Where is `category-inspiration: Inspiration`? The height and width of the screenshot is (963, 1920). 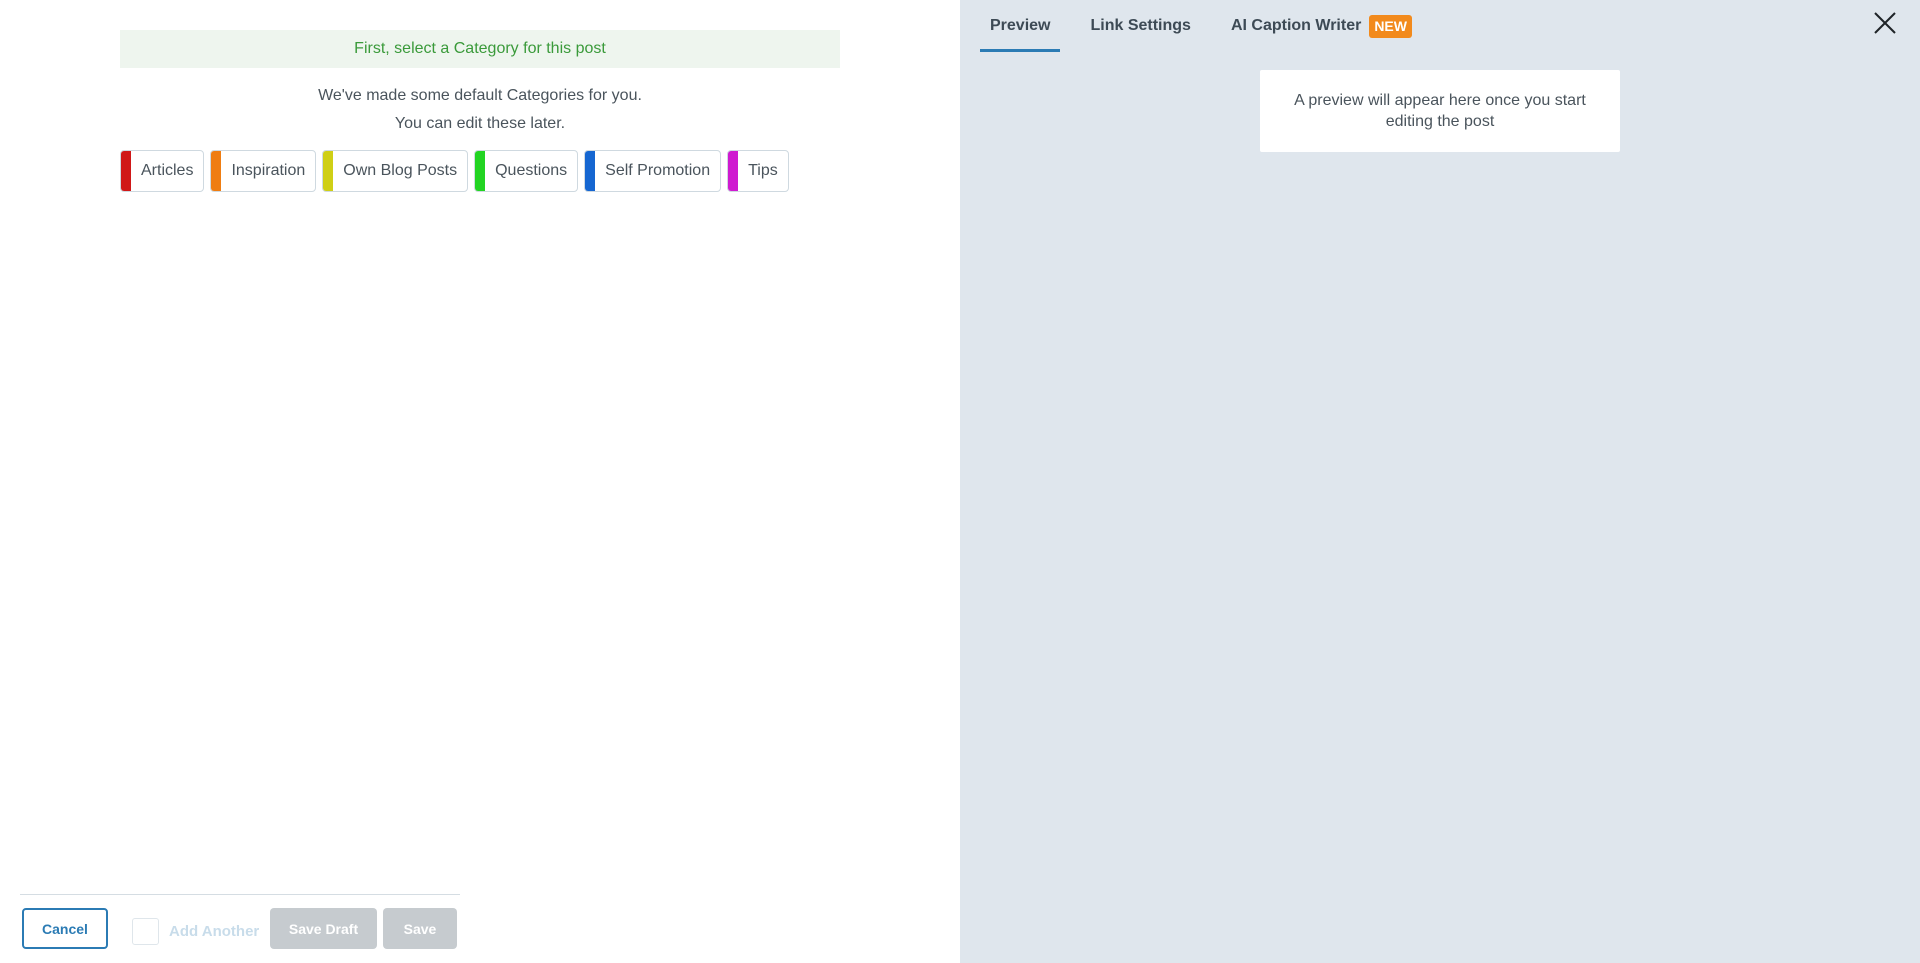
category-inspiration: Inspiration is located at coordinates (263, 171).